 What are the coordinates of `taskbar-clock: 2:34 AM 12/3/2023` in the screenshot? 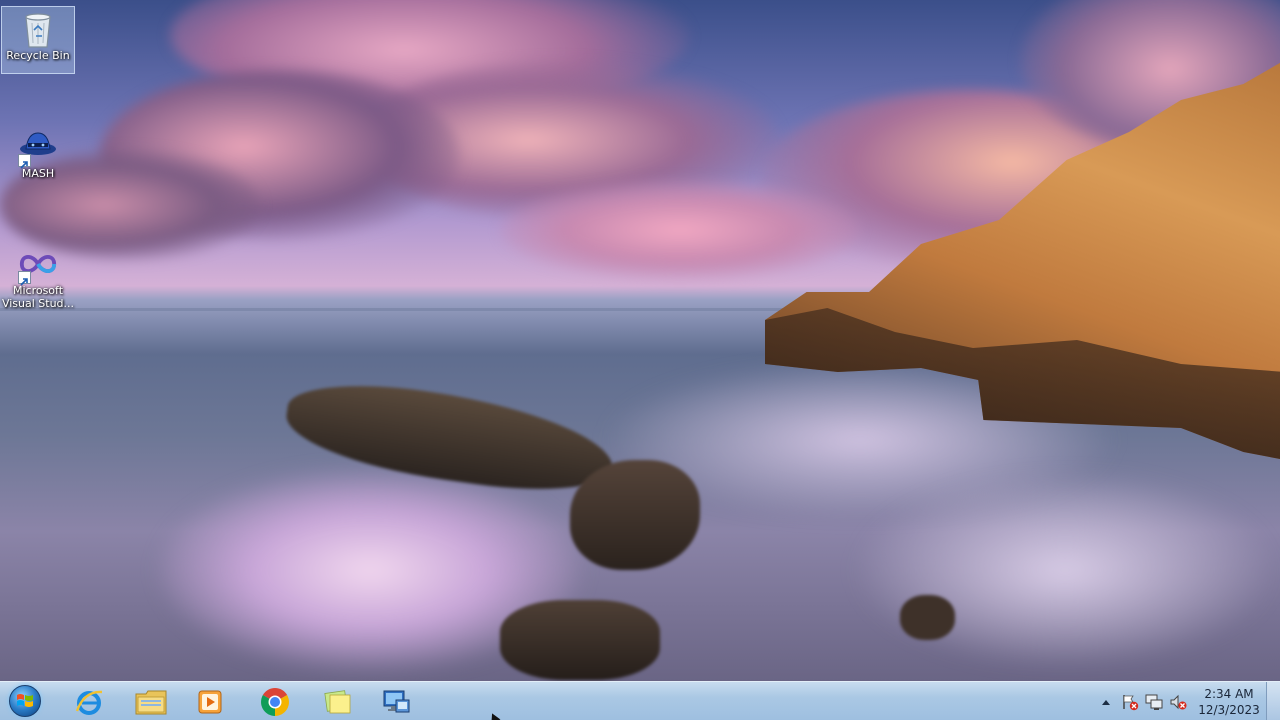 It's located at (1229, 702).